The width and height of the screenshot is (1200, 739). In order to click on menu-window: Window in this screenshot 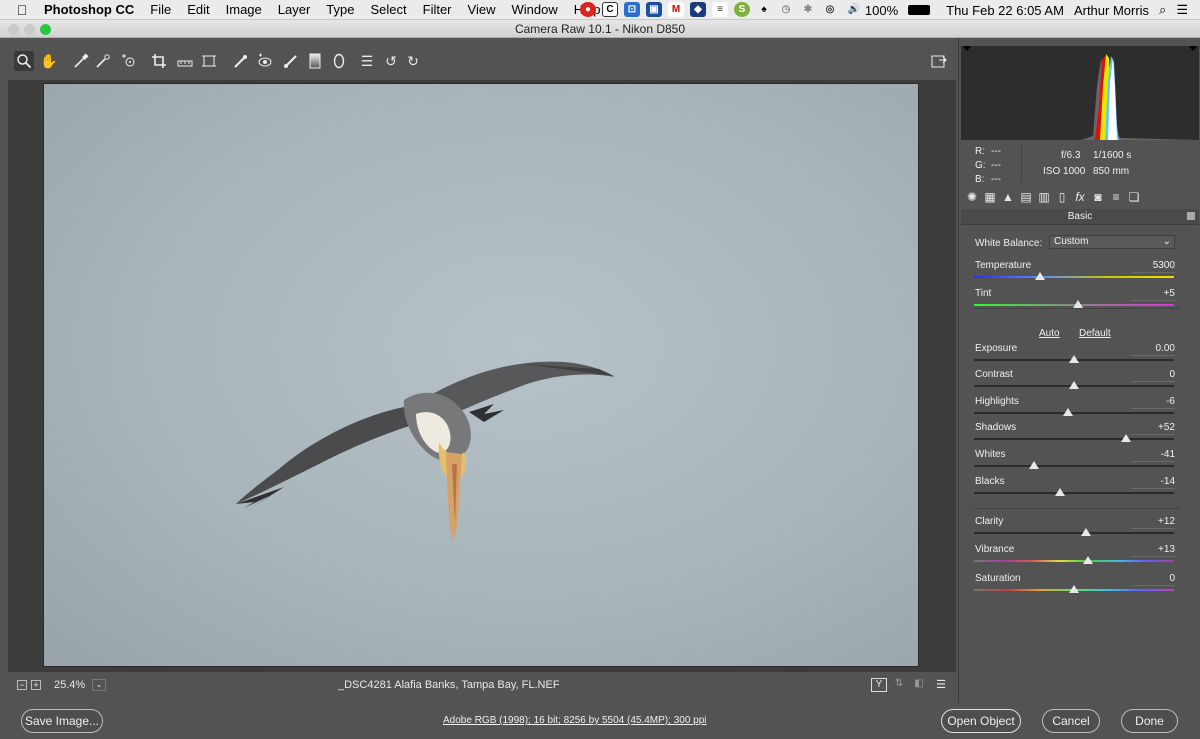, I will do `click(534, 9)`.